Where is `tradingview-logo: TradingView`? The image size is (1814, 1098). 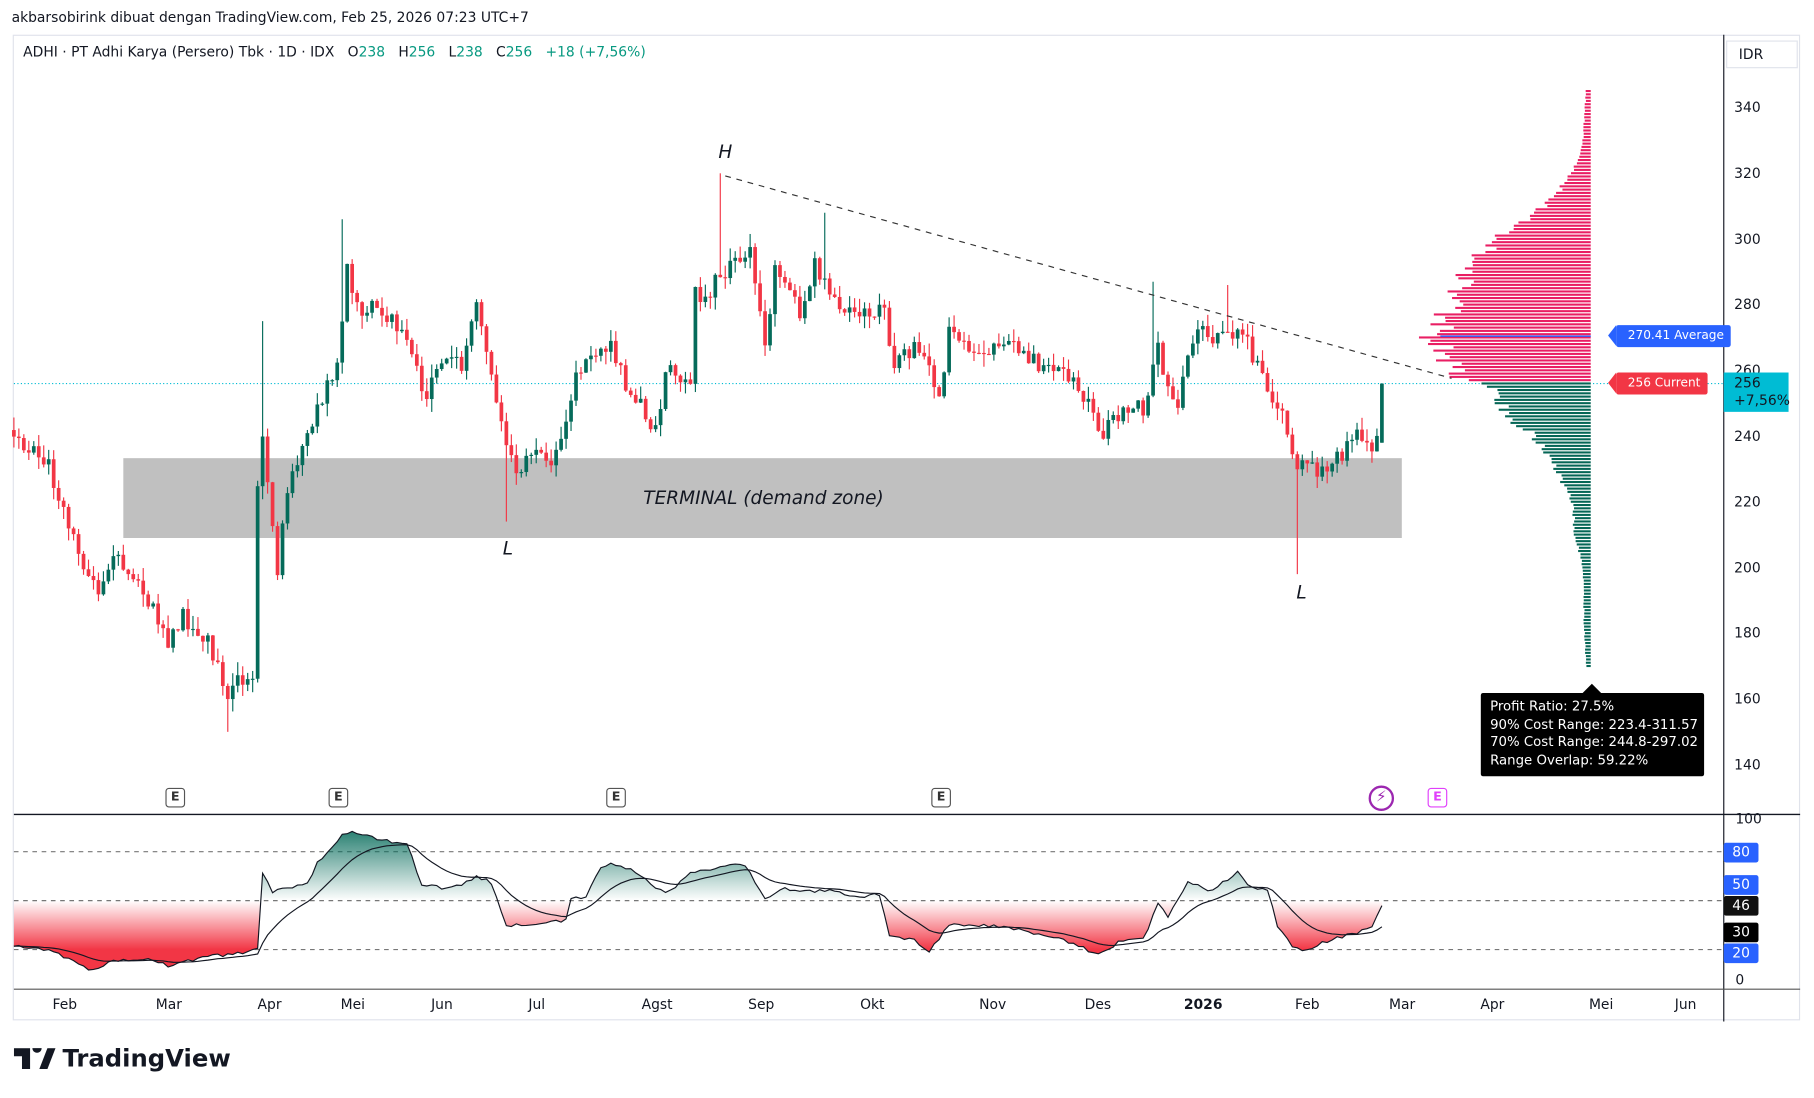 tradingview-logo: TradingView is located at coordinates (122, 1058).